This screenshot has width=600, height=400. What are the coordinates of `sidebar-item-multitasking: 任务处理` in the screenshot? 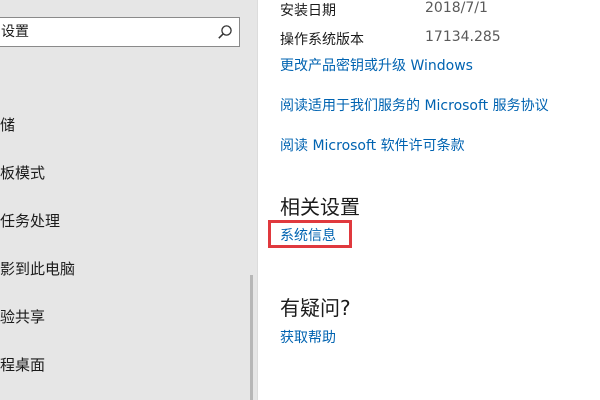 It's located at (128, 221).